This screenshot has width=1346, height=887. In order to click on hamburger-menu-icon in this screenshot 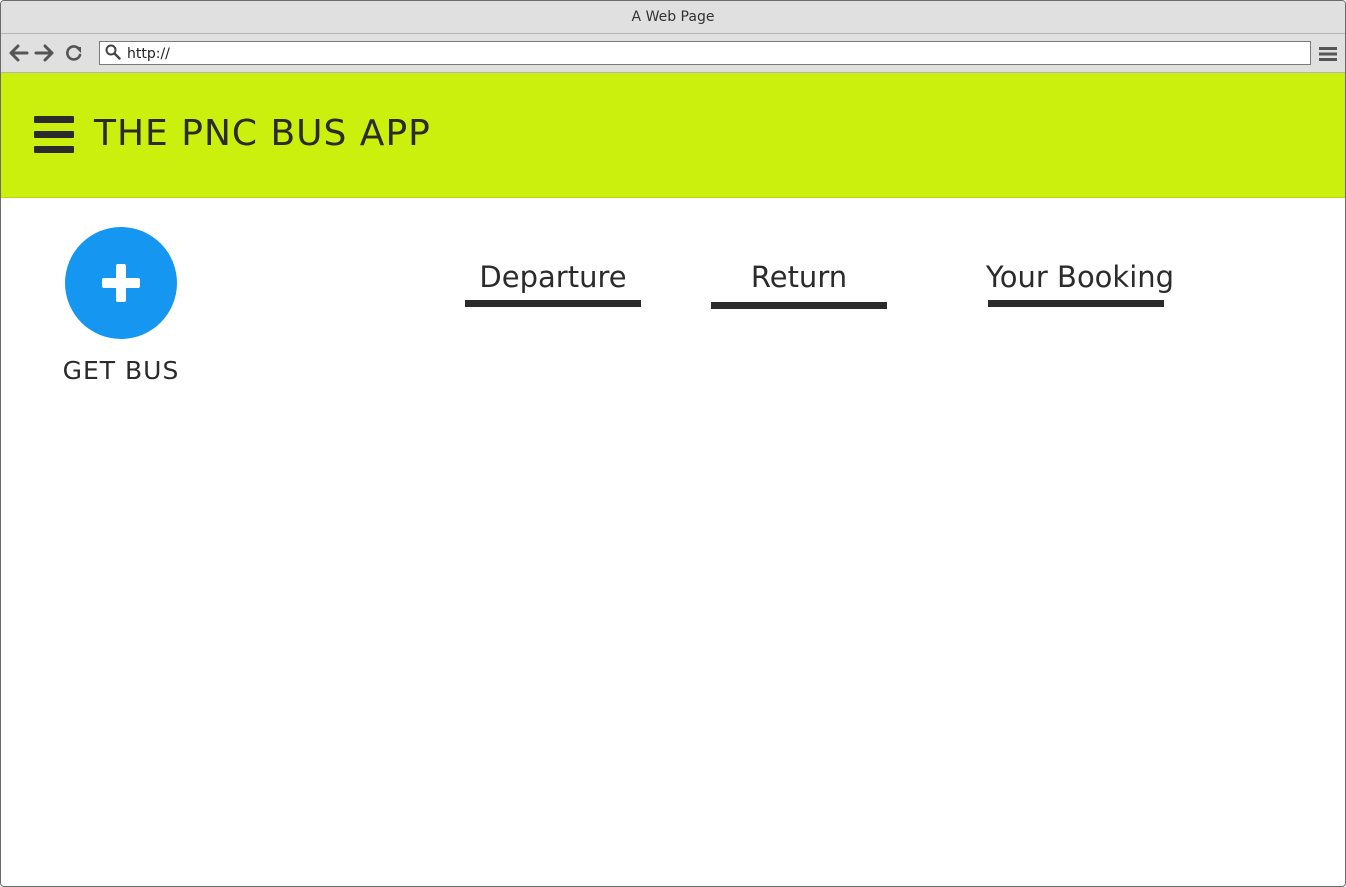, I will do `click(54, 134)`.